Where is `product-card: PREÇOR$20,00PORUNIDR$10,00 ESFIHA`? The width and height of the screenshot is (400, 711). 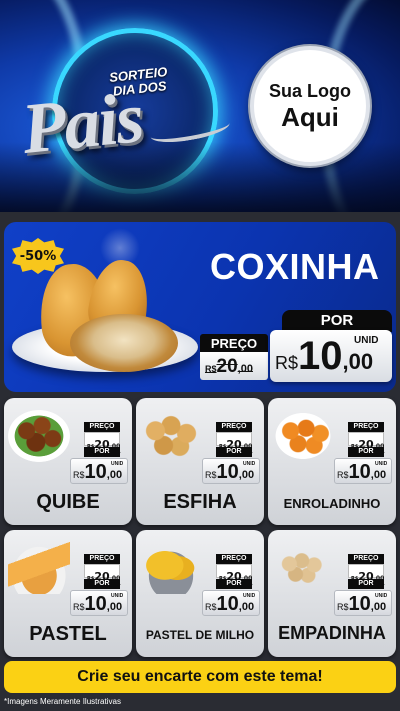
product-card: PREÇOR$20,00PORUNIDR$10,00 ESFIHA is located at coordinates (200, 461).